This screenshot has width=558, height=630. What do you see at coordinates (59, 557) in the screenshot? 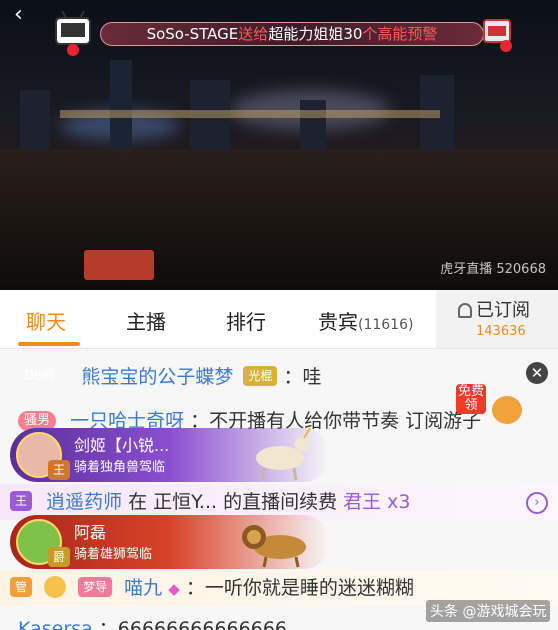
I see `rank-badge: 爵` at bounding box center [59, 557].